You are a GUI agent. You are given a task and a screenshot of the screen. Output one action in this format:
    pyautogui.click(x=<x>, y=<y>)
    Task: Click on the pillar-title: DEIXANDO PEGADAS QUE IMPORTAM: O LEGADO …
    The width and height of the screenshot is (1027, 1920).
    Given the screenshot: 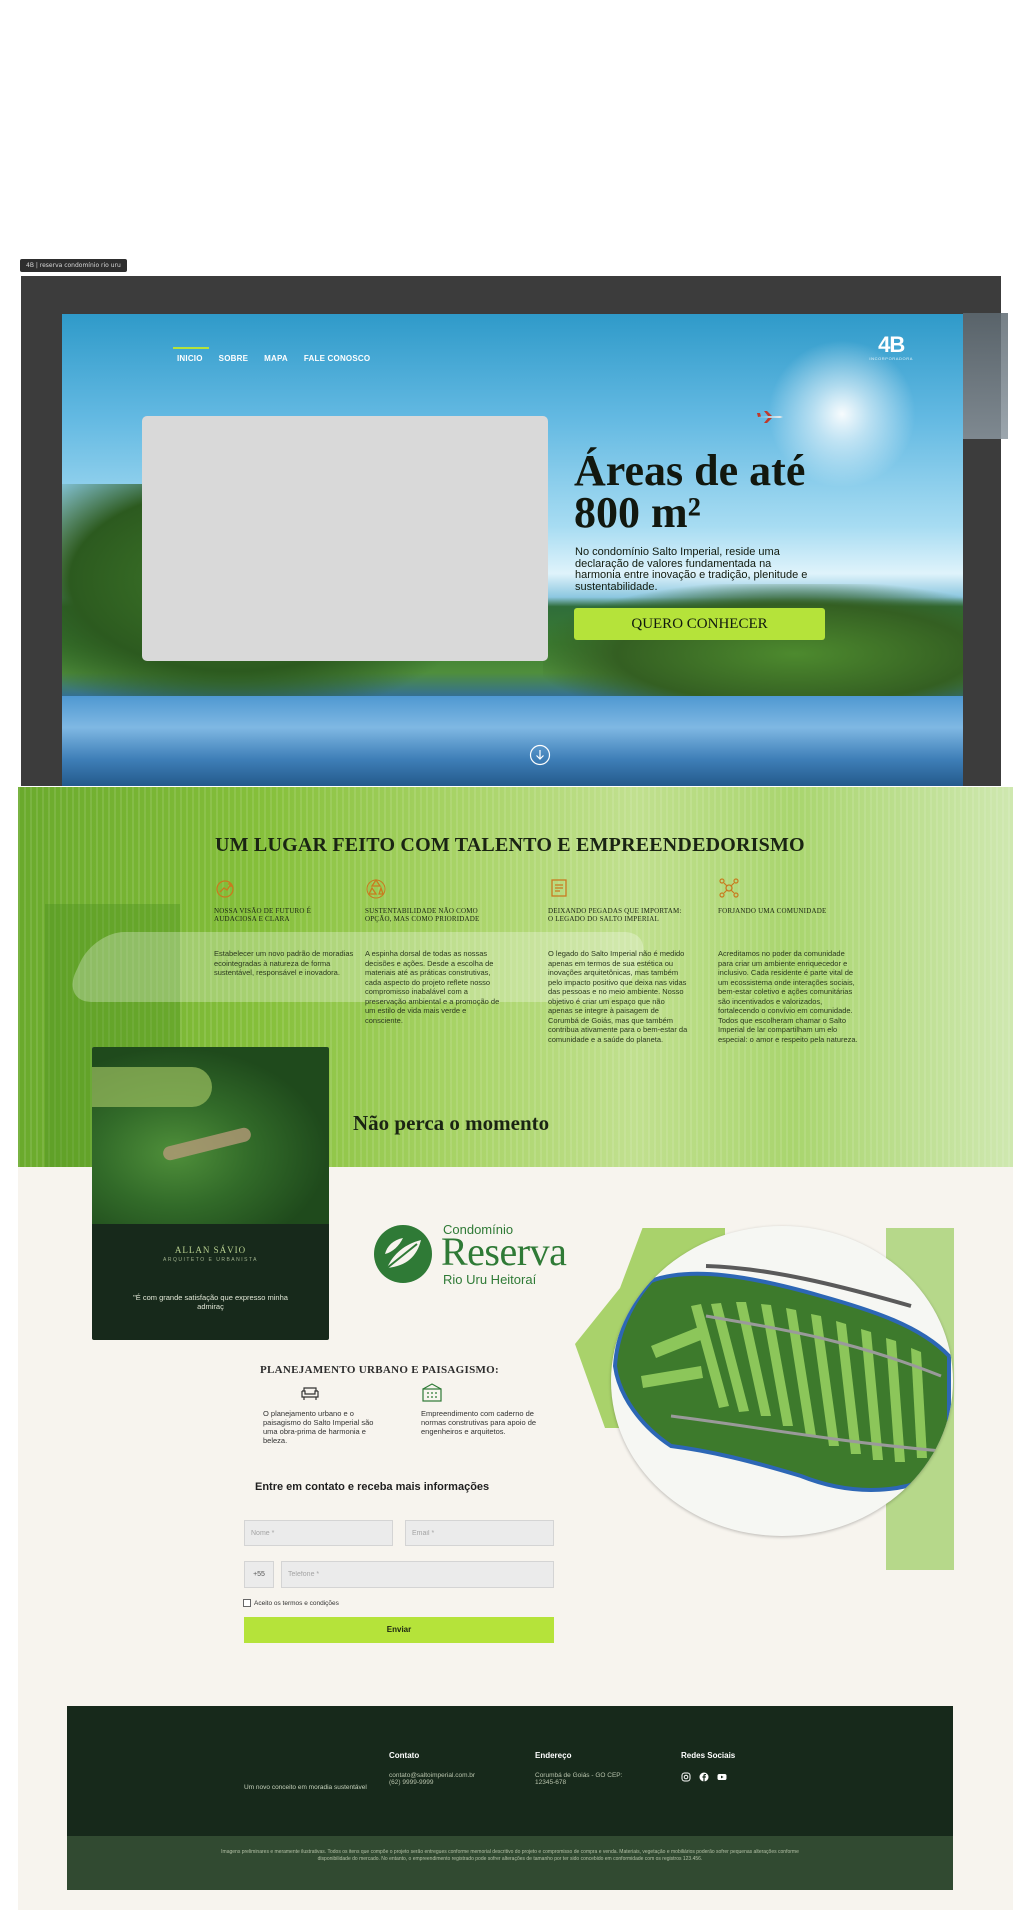 What is the action you would take?
    pyautogui.click(x=615, y=915)
    